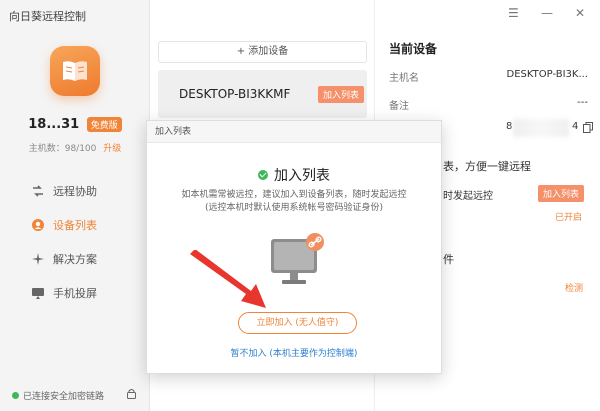  What do you see at coordinates (582, 102) in the screenshot?
I see `note-value: ---` at bounding box center [582, 102].